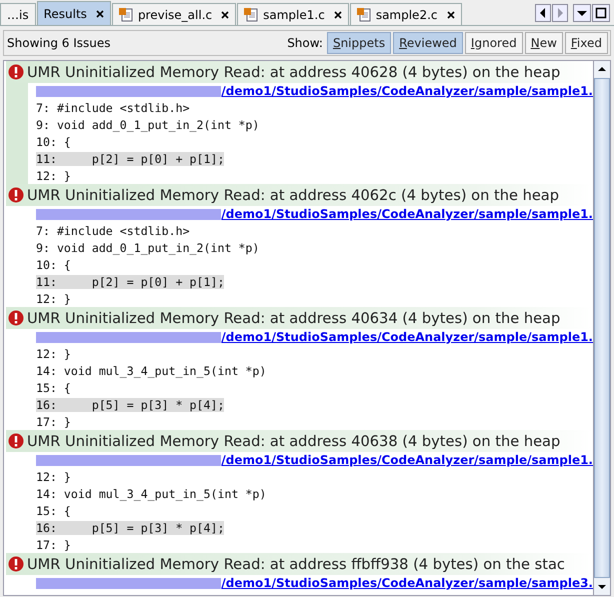 The height and width of the screenshot is (597, 614). What do you see at coordinates (293, 195) in the screenshot?
I see `issue-title: UMR Uninitialized Memory Read: at address 4062c (4 bytes) on the heap` at bounding box center [293, 195].